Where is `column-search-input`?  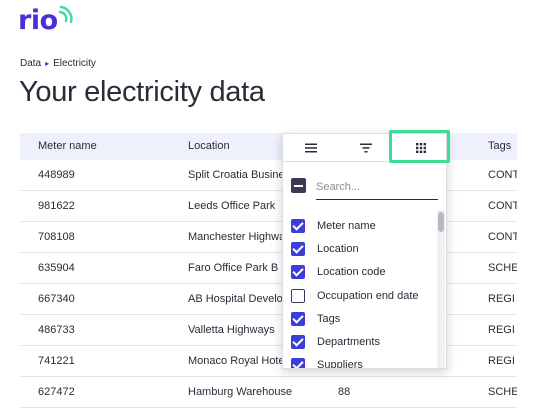
column-search-input is located at coordinates (377, 187).